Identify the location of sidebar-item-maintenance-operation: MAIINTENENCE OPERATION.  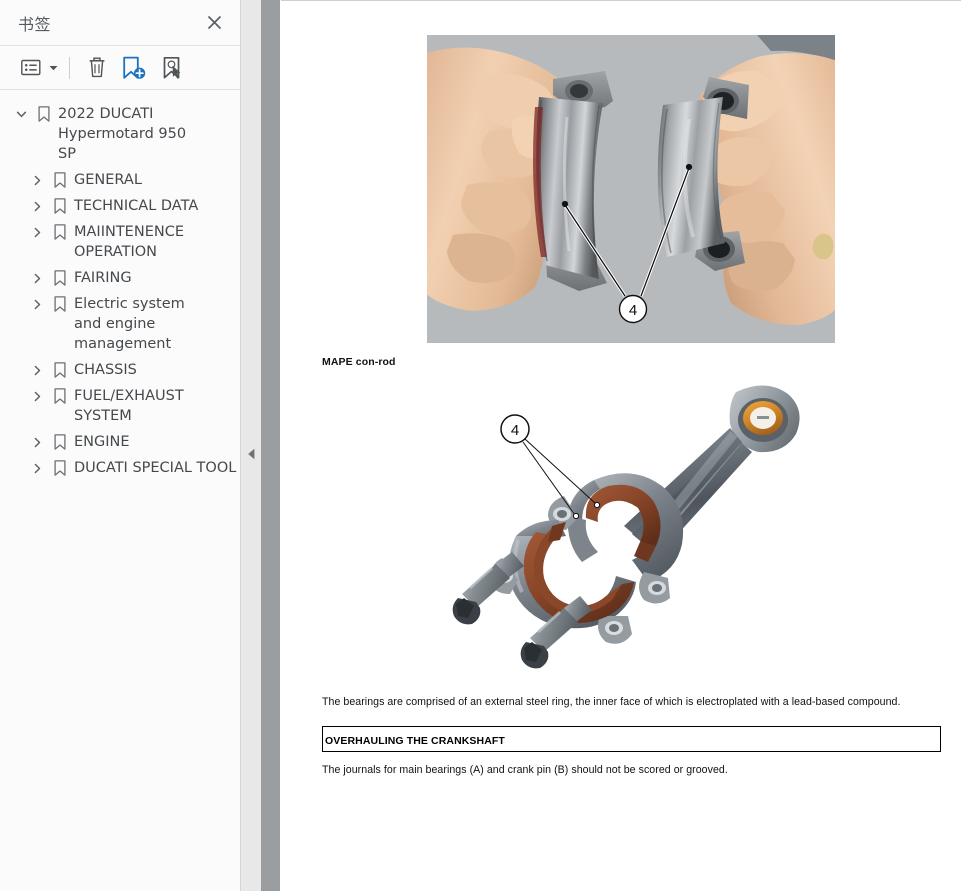
(120, 242).